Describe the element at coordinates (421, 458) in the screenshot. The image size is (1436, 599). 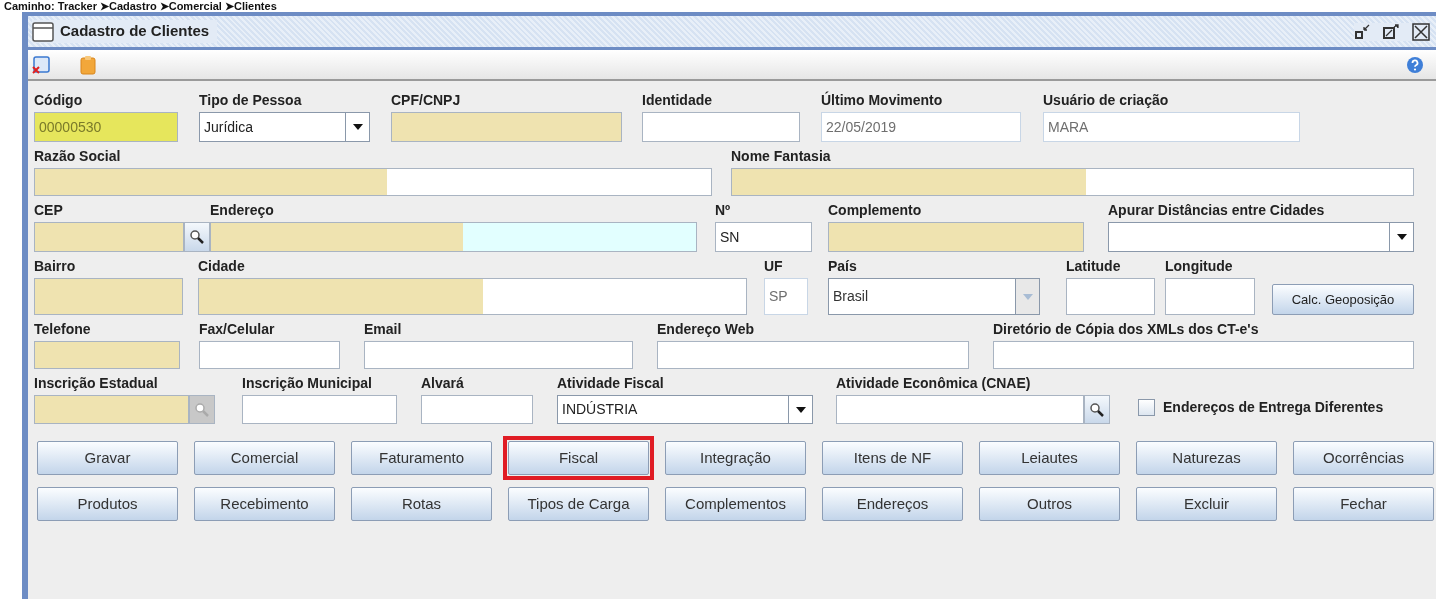
I see `action-button: Faturamento` at that location.